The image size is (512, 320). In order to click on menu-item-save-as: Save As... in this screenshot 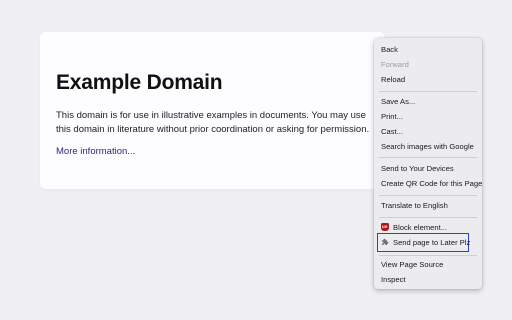, I will do `click(398, 101)`.